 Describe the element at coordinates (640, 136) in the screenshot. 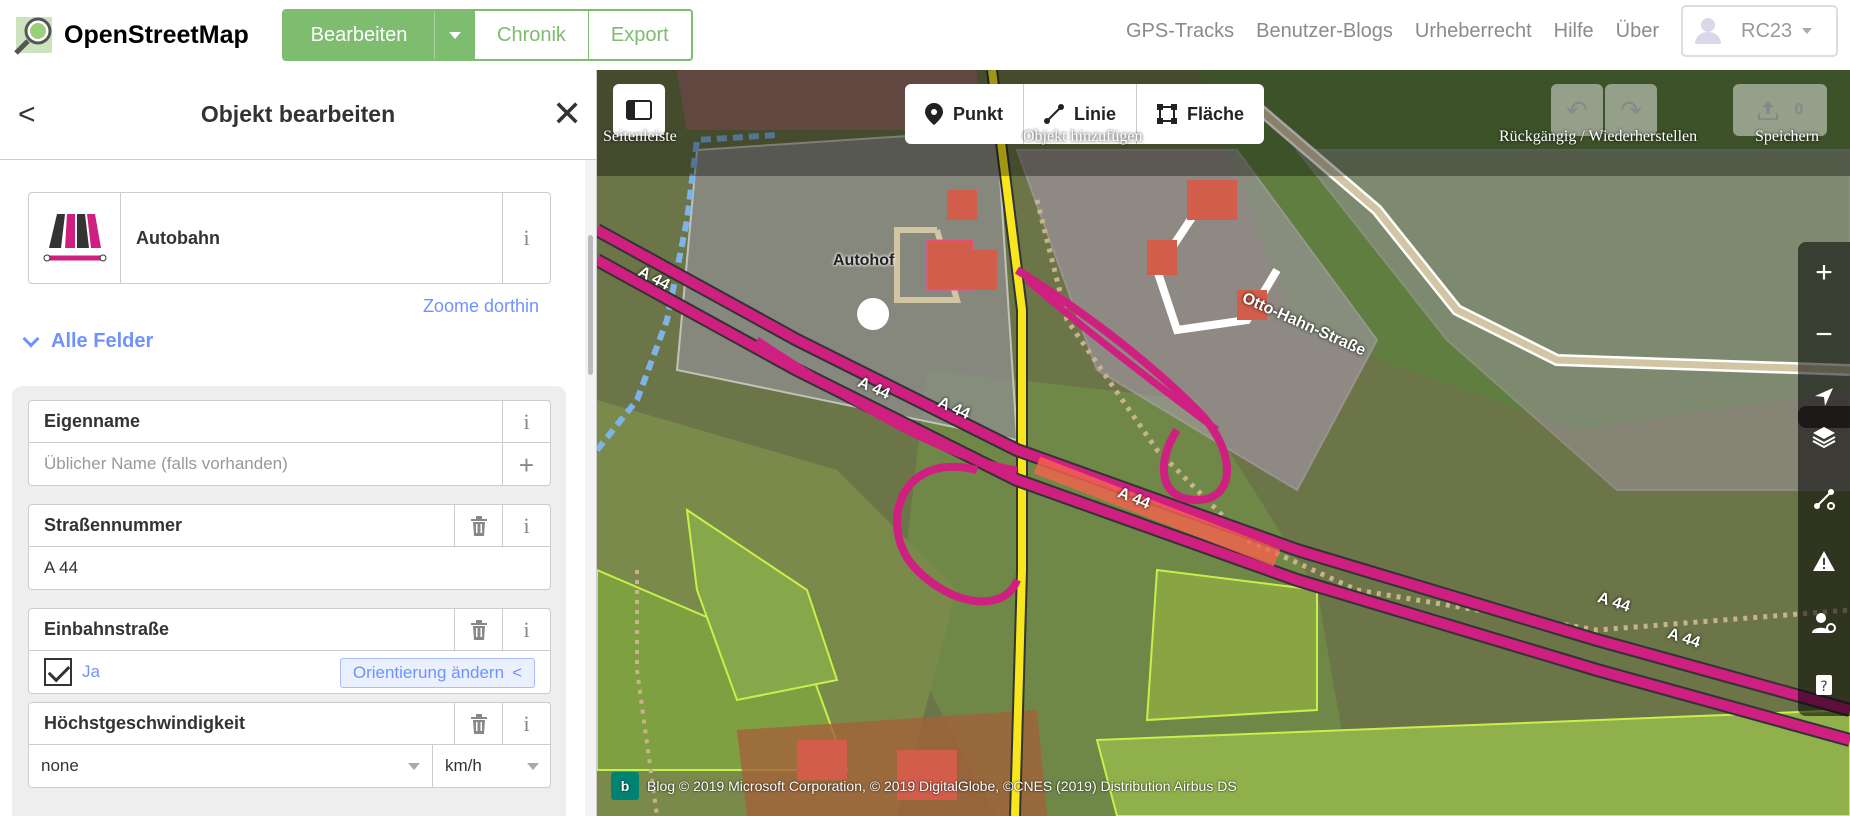

I see `sidebar-toggle-label: Seitenleiste` at that location.